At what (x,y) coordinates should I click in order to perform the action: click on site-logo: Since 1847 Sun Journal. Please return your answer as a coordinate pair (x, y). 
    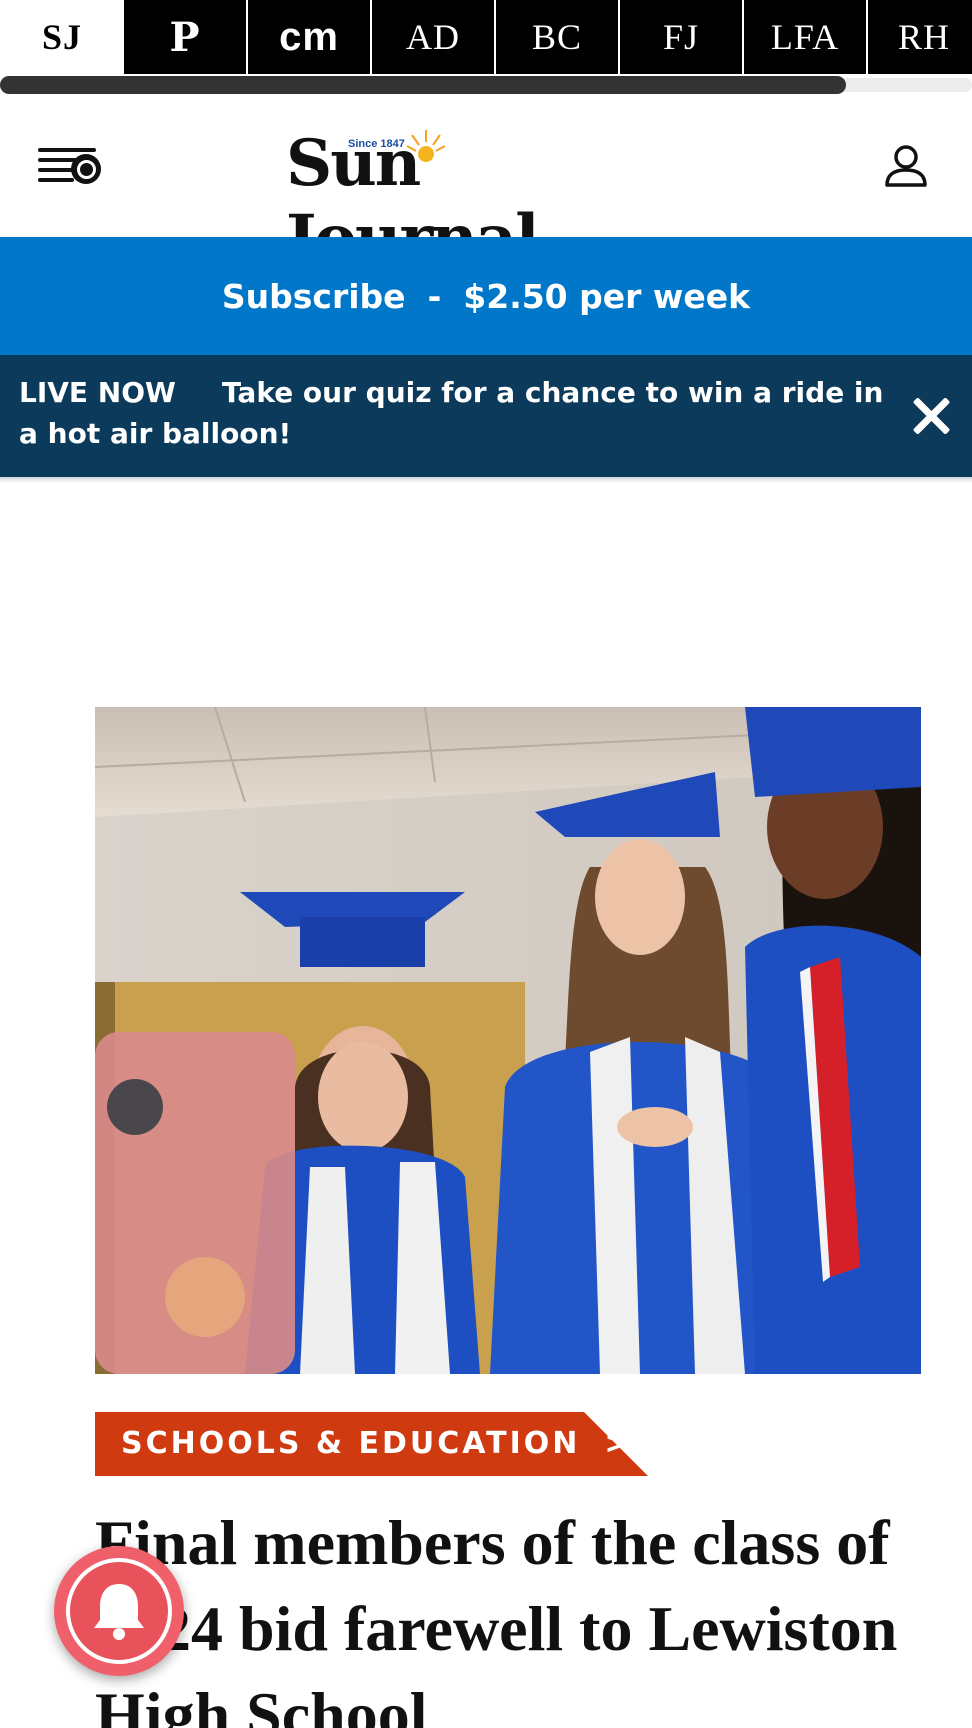
    Looking at the image, I should click on (486, 200).